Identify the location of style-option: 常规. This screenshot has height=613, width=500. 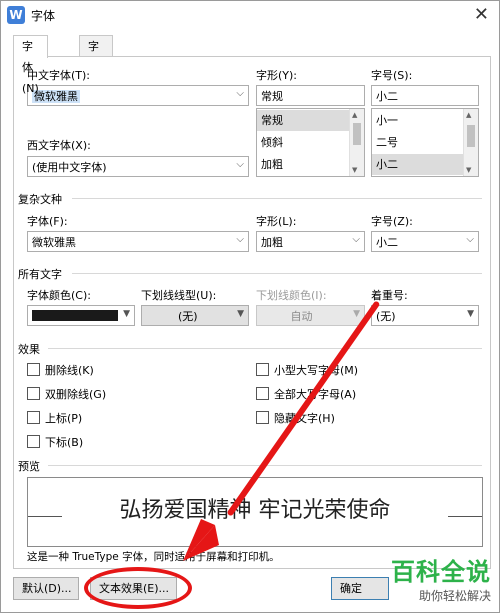
(304, 120).